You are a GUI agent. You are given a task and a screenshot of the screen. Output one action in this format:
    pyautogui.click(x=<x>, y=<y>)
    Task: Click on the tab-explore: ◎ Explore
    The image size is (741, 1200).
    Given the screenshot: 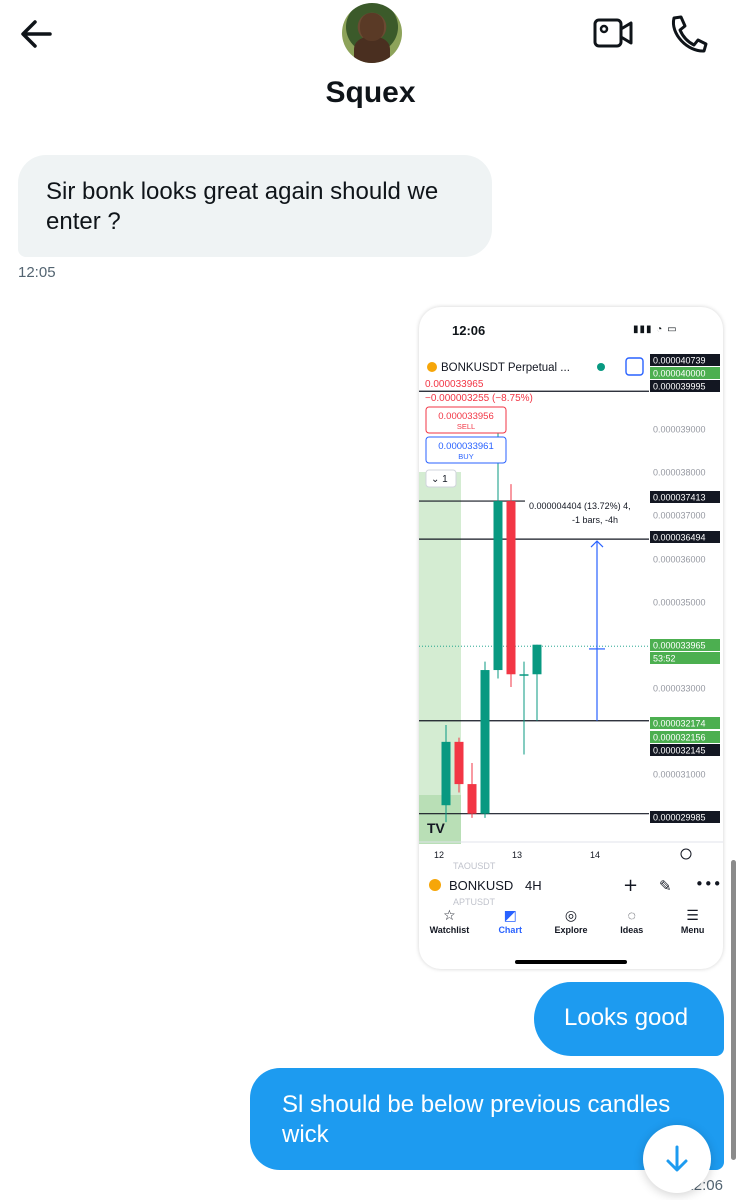 What is the action you would take?
    pyautogui.click(x=571, y=920)
    